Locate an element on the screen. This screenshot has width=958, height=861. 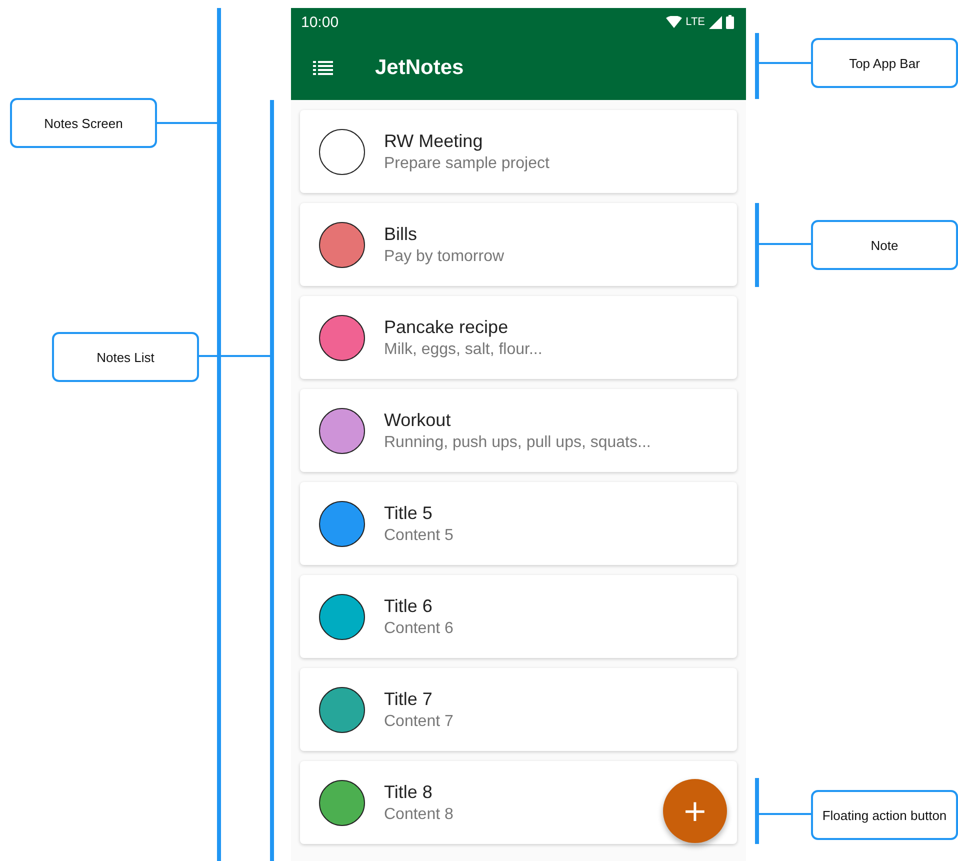
note-title: Pancake recipe is located at coordinates (447, 327).